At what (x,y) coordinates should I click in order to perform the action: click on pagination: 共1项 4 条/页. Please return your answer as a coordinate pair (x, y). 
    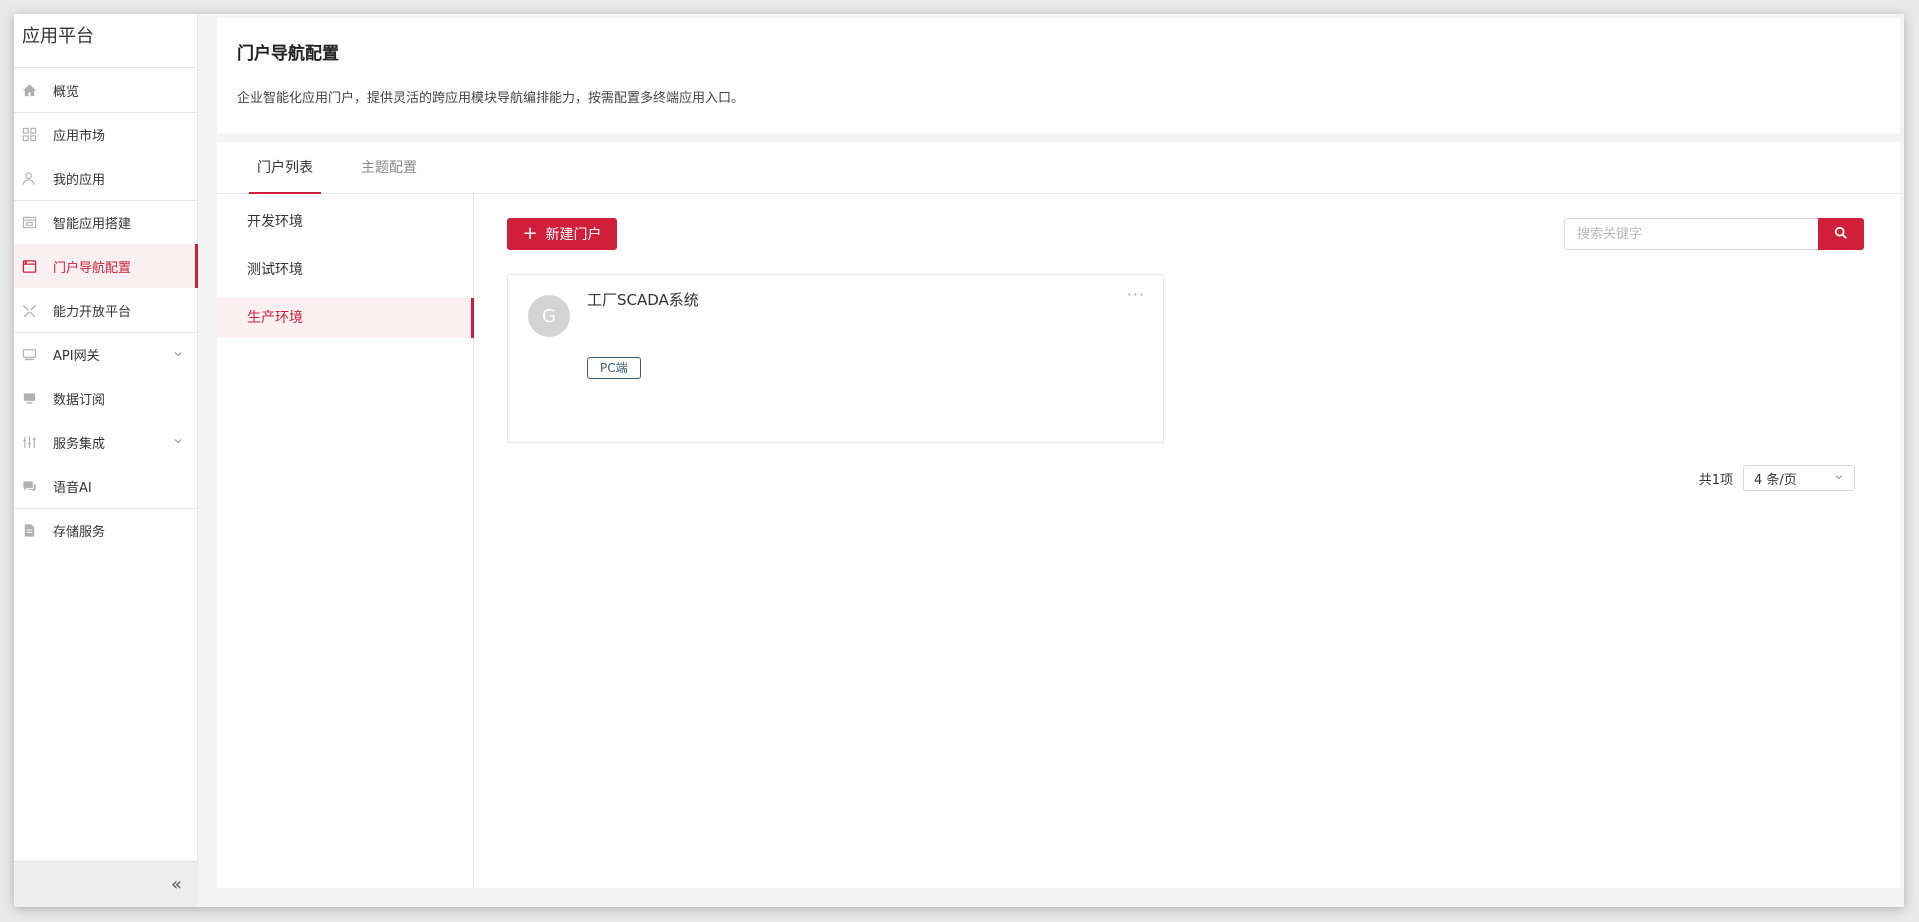
    Looking at the image, I should click on (1777, 478).